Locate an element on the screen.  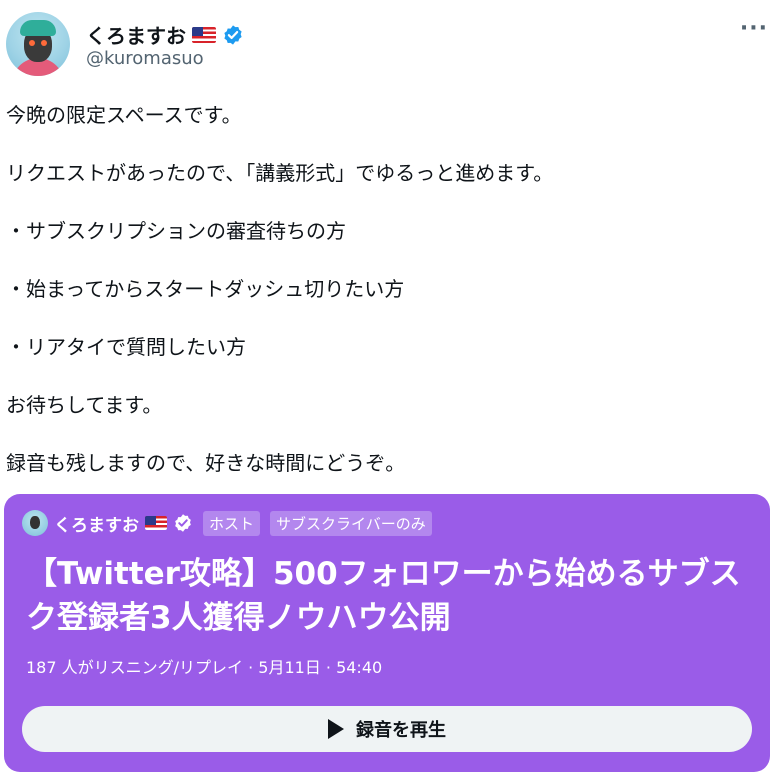
subscribers-only-tag: サブスクライバーのみ is located at coordinates (351, 523).